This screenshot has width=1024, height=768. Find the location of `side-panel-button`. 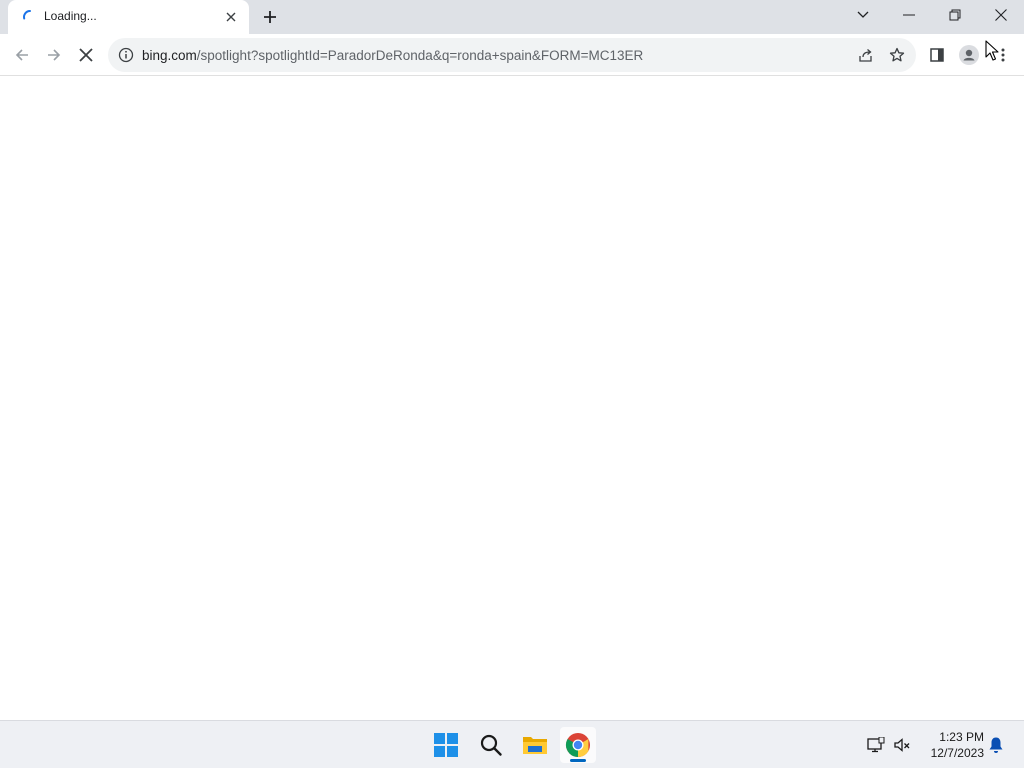

side-panel-button is located at coordinates (937, 55).